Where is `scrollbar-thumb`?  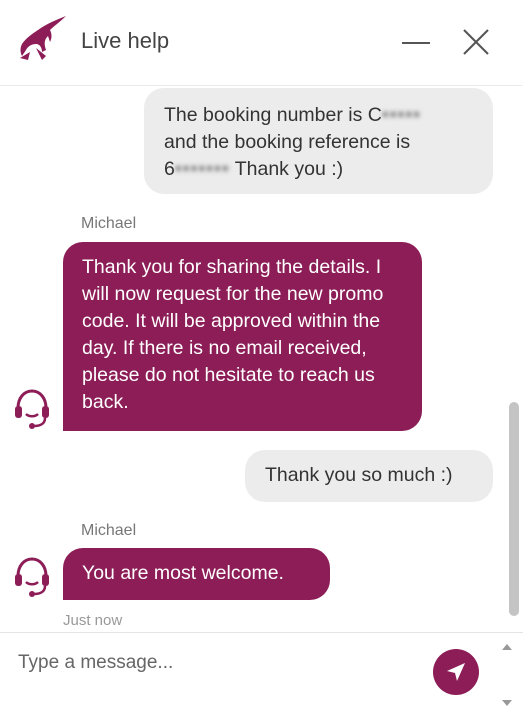 scrollbar-thumb is located at coordinates (514, 509).